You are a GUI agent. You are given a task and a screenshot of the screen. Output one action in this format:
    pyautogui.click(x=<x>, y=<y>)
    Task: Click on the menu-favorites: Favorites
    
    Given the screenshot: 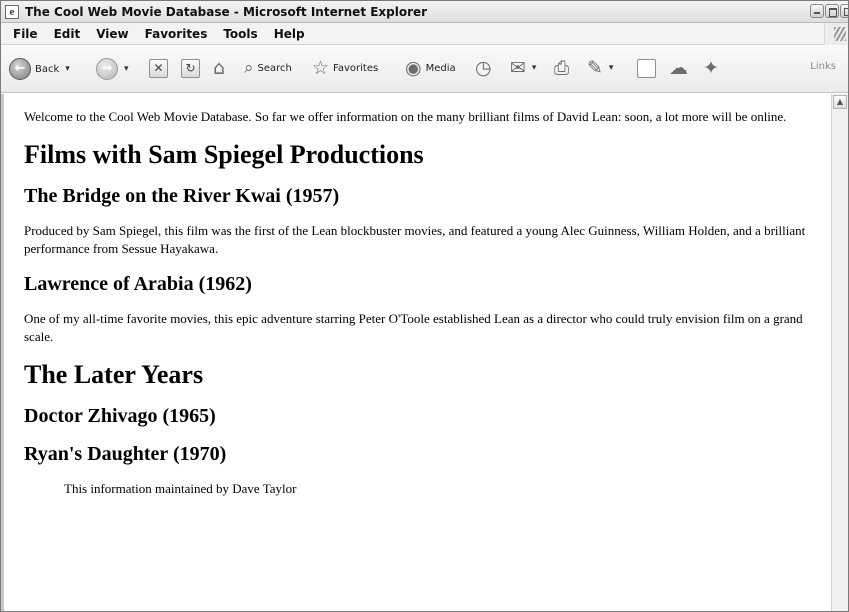 What is the action you would take?
    pyautogui.click(x=176, y=34)
    